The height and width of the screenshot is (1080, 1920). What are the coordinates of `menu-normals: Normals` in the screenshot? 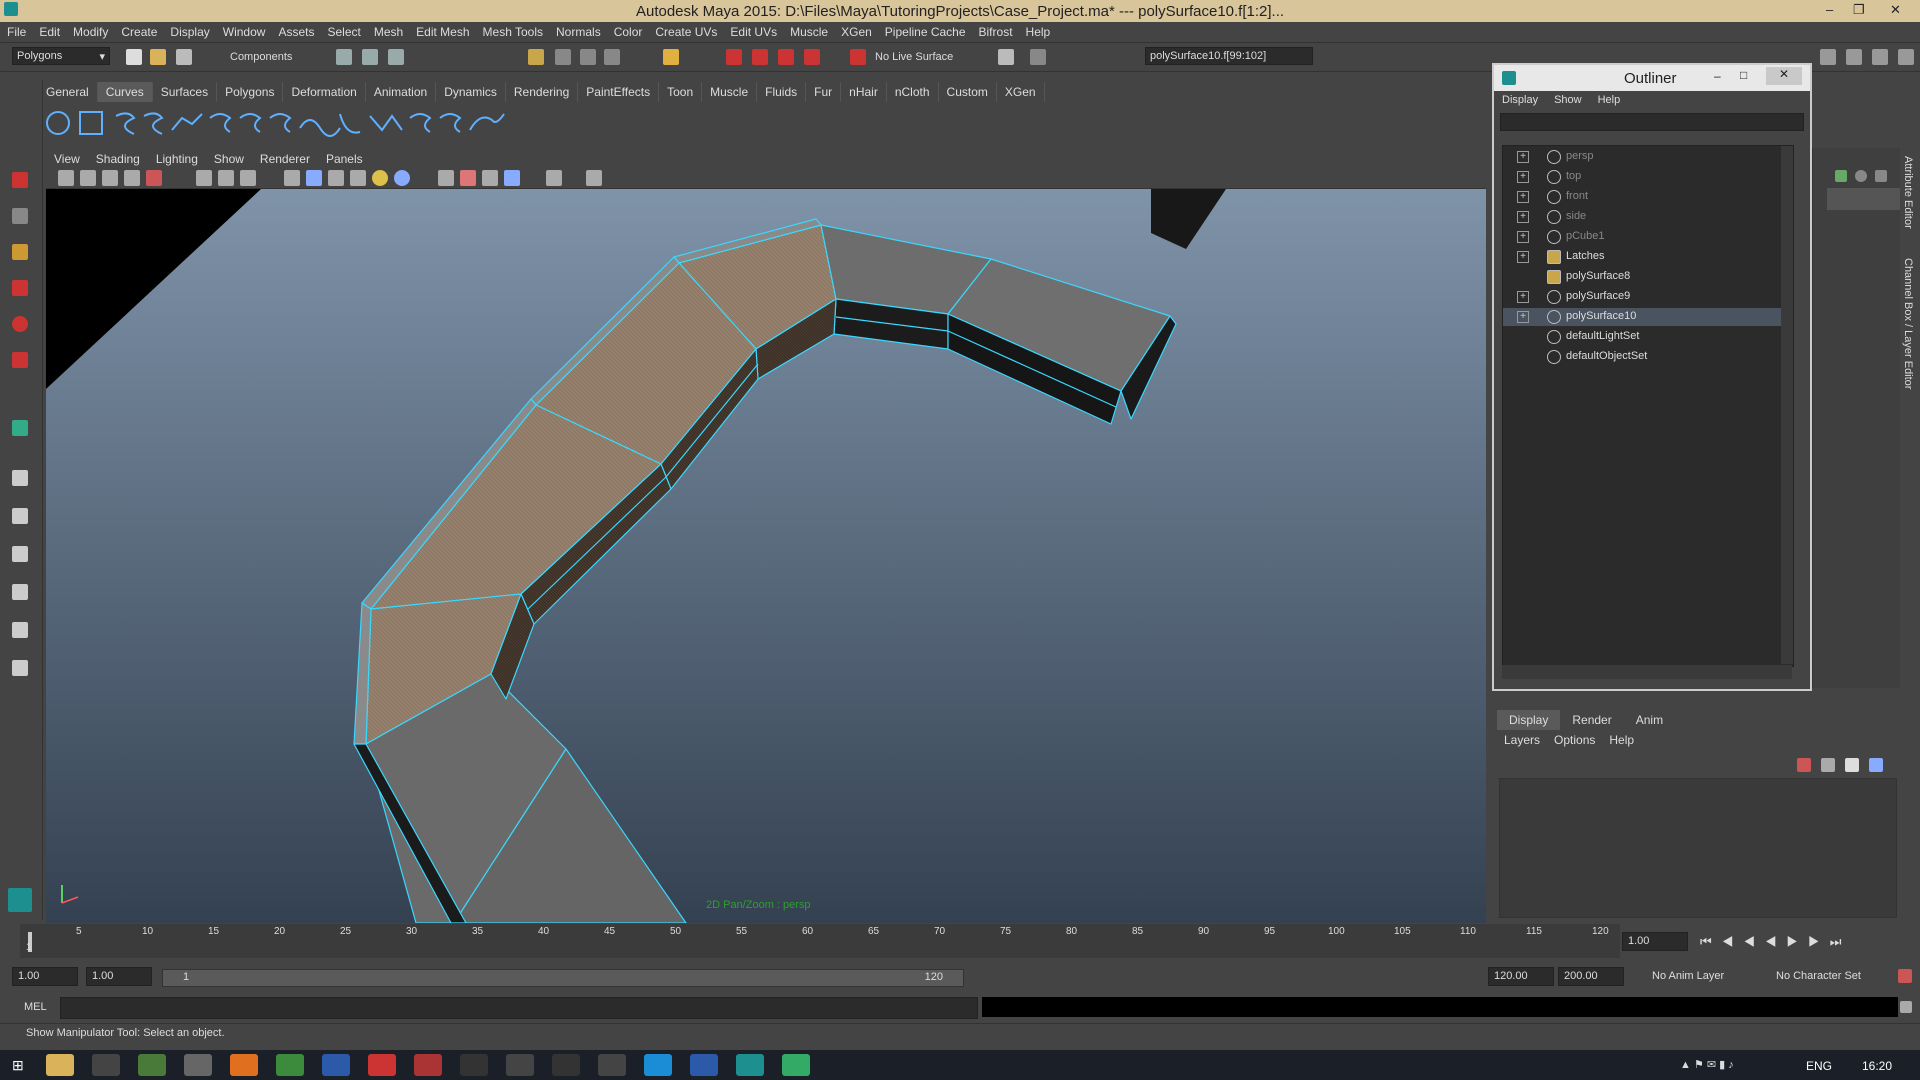 It's located at (578, 30).